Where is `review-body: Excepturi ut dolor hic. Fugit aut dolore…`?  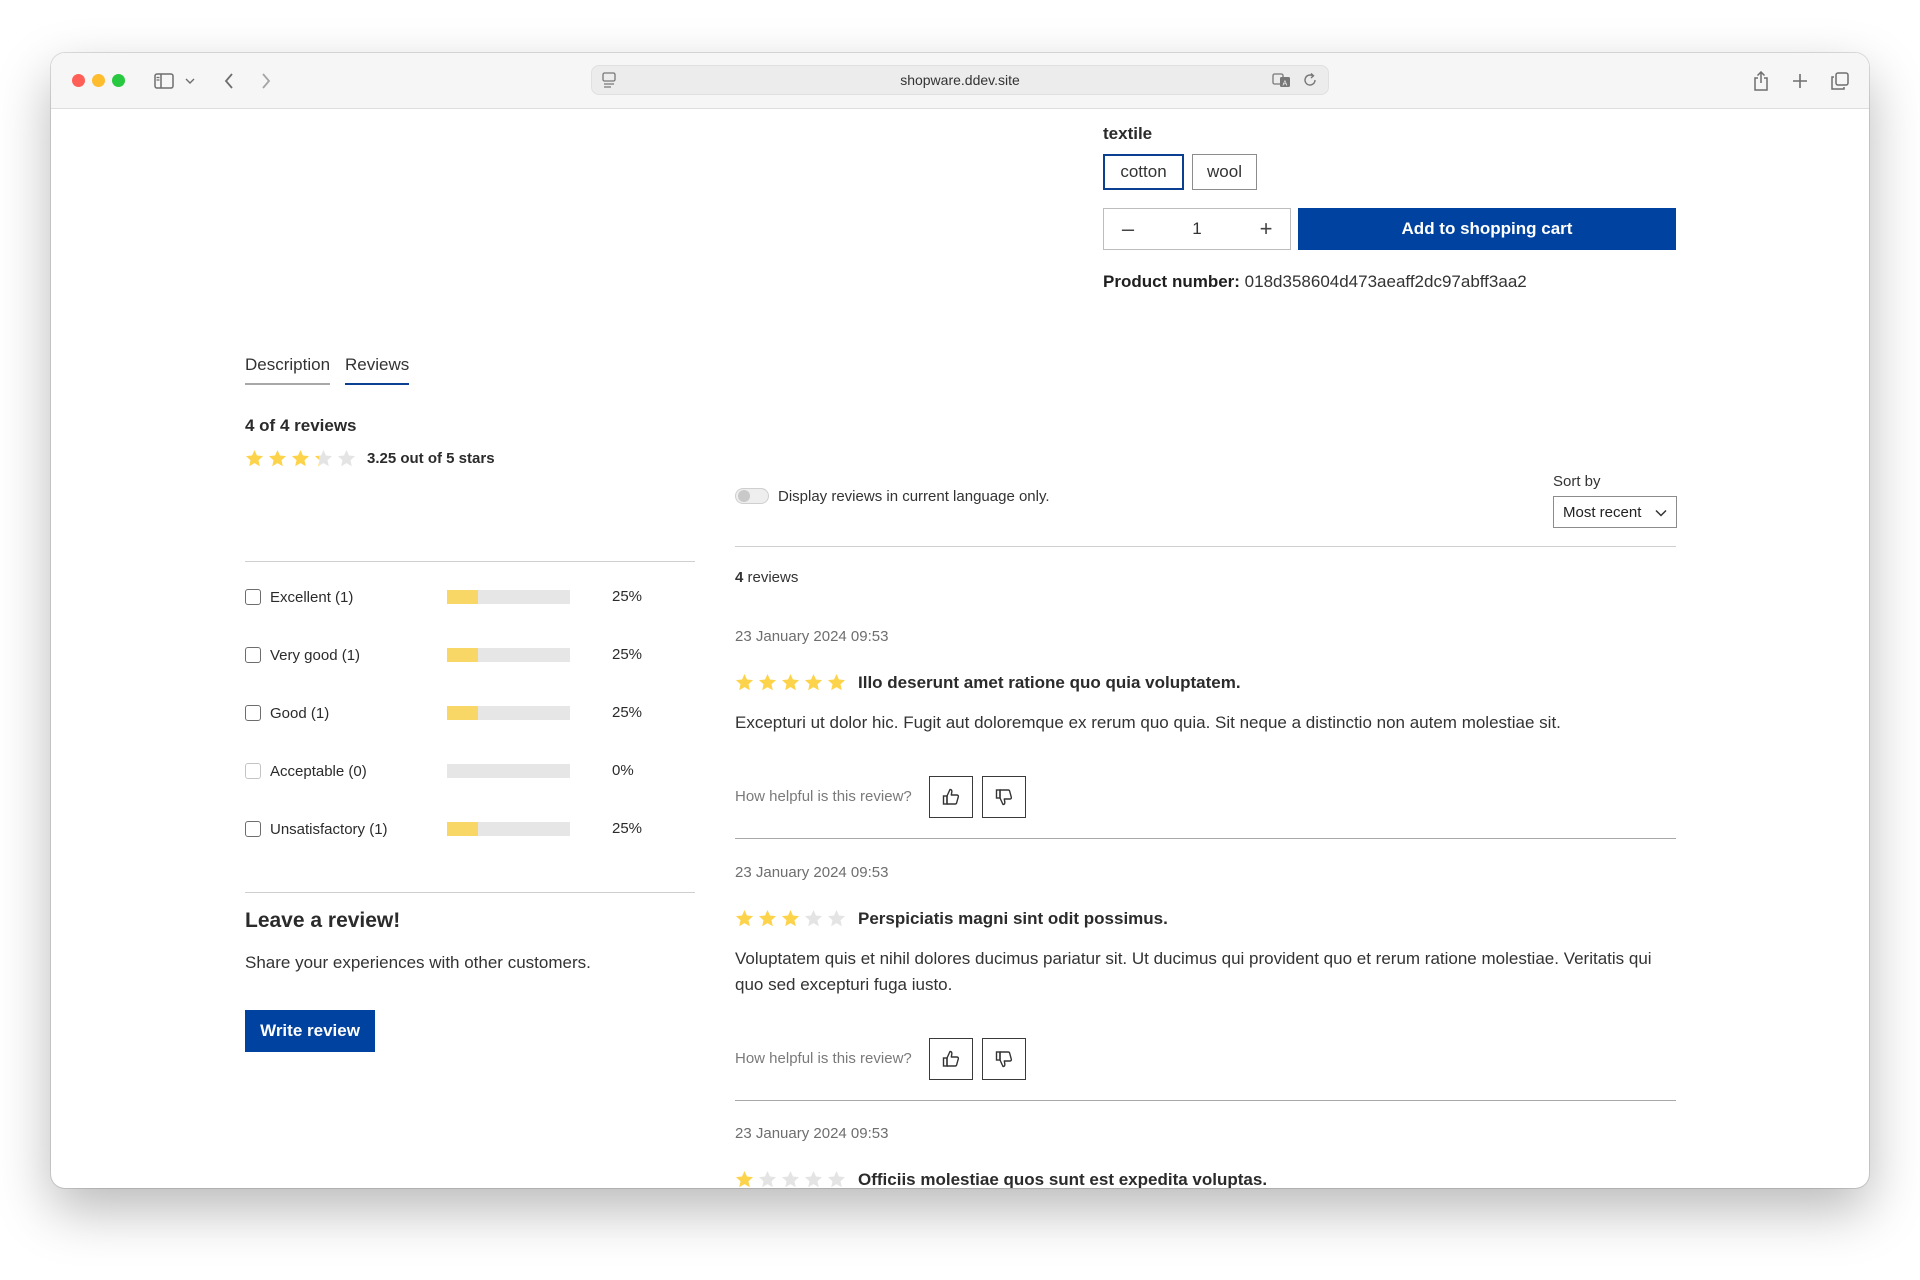 review-body: Excepturi ut dolor hic. Fugit aut dolore… is located at coordinates (1148, 722).